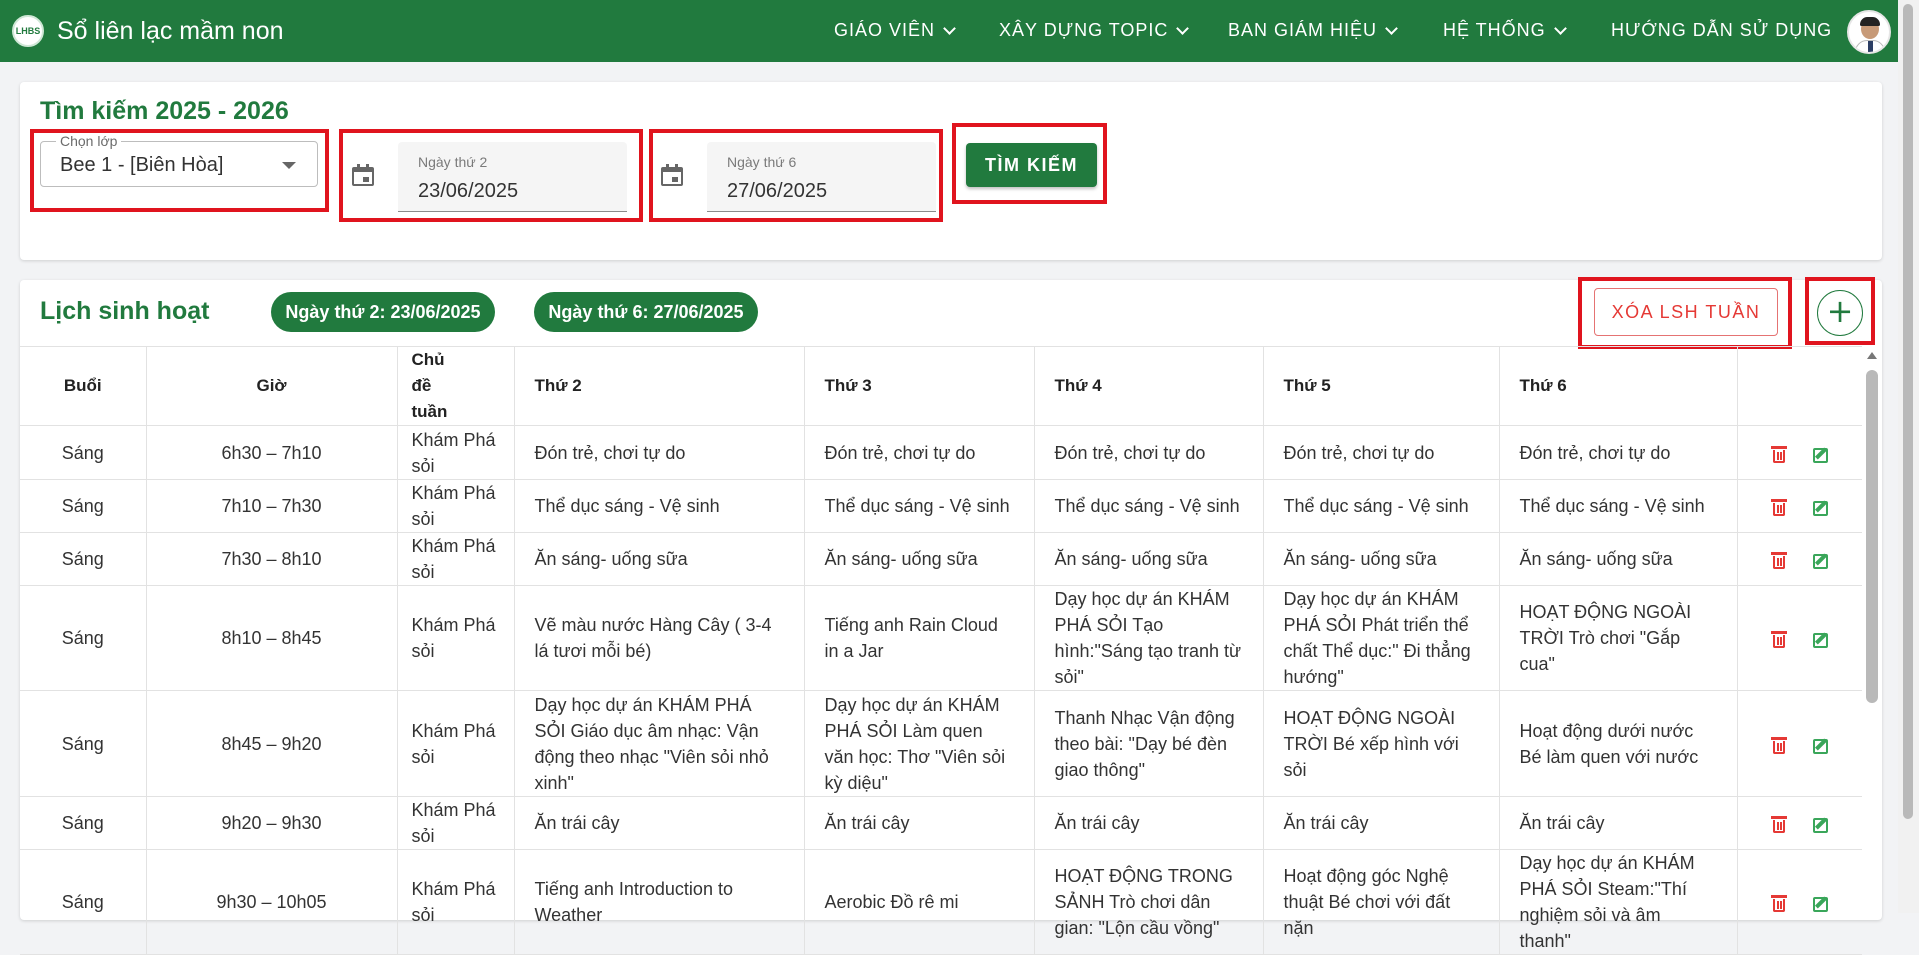 Image resolution: width=1919 pixels, height=955 pixels. Describe the element at coordinates (272, 506) in the screenshot. I see `cell-time: 7h10 – 7h30` at that location.